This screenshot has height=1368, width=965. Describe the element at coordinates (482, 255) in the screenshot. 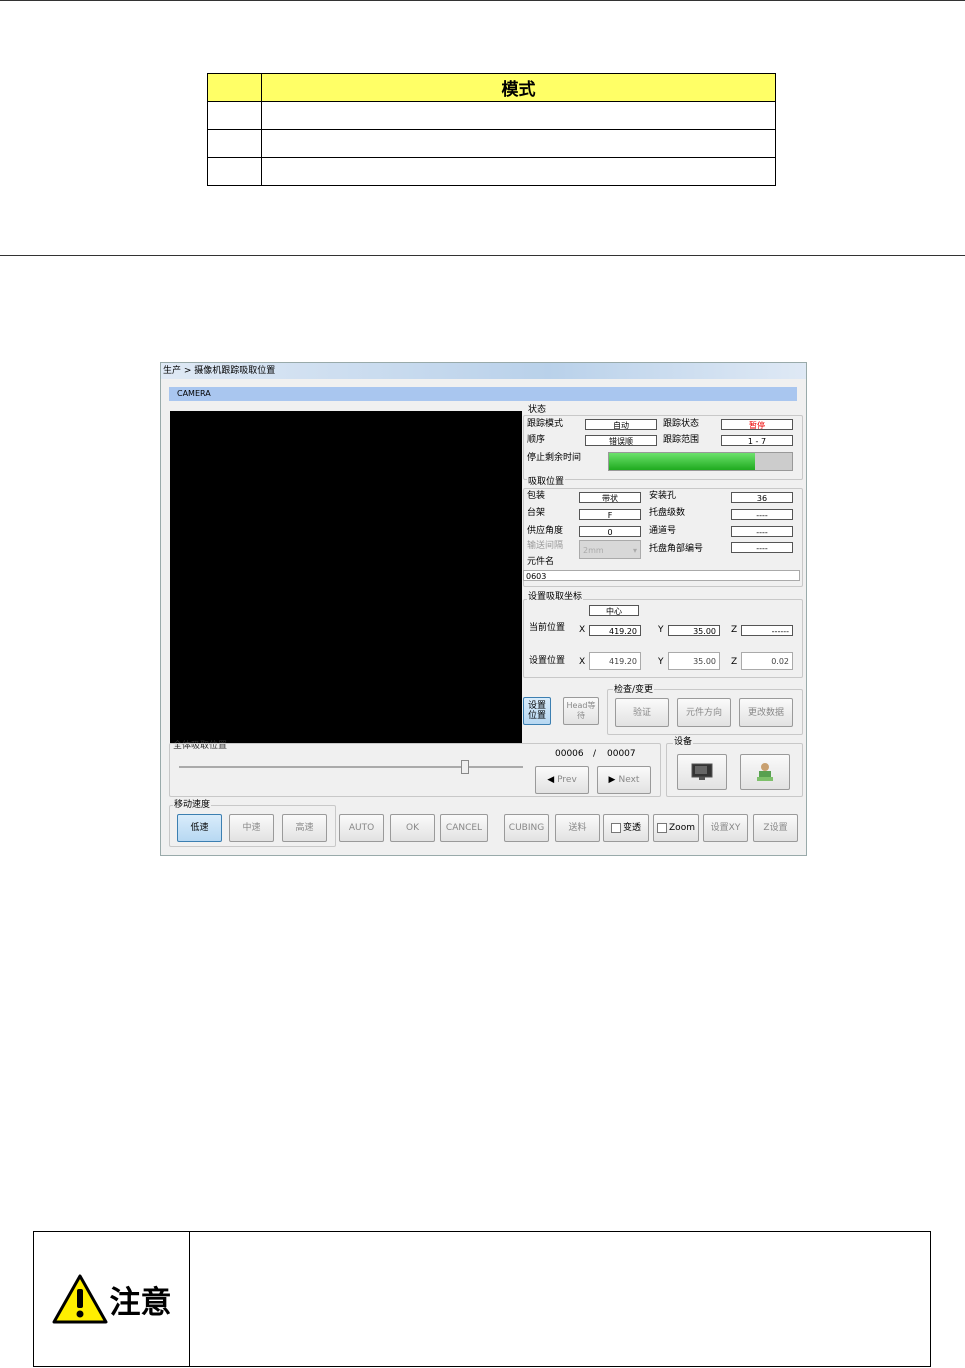

I see `section-rule` at that location.